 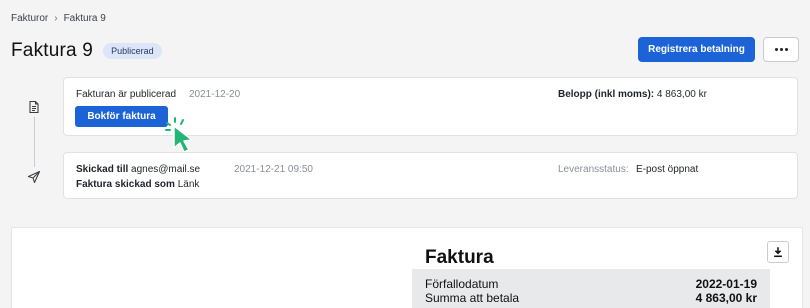 I want to click on breadcrumb-current: Faktura 9, so click(x=84, y=18).